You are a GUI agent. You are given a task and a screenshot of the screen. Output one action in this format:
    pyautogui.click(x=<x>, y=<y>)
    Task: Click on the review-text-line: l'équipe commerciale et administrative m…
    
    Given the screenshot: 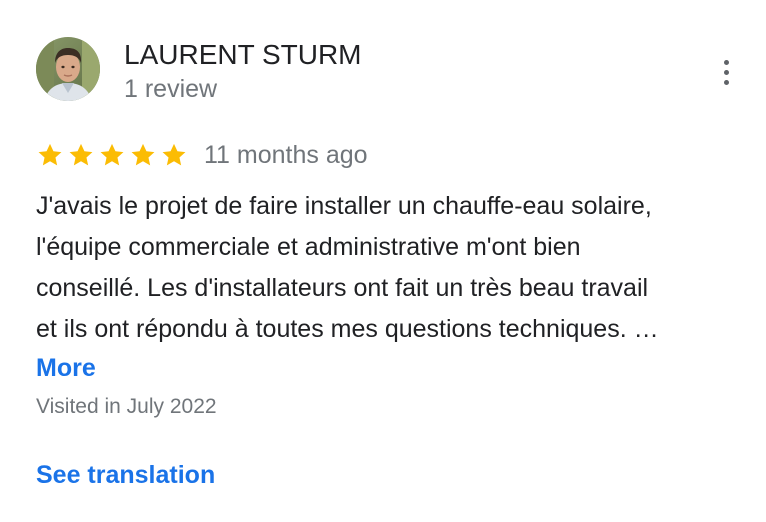 What is the action you would take?
    pyautogui.click(x=308, y=247)
    